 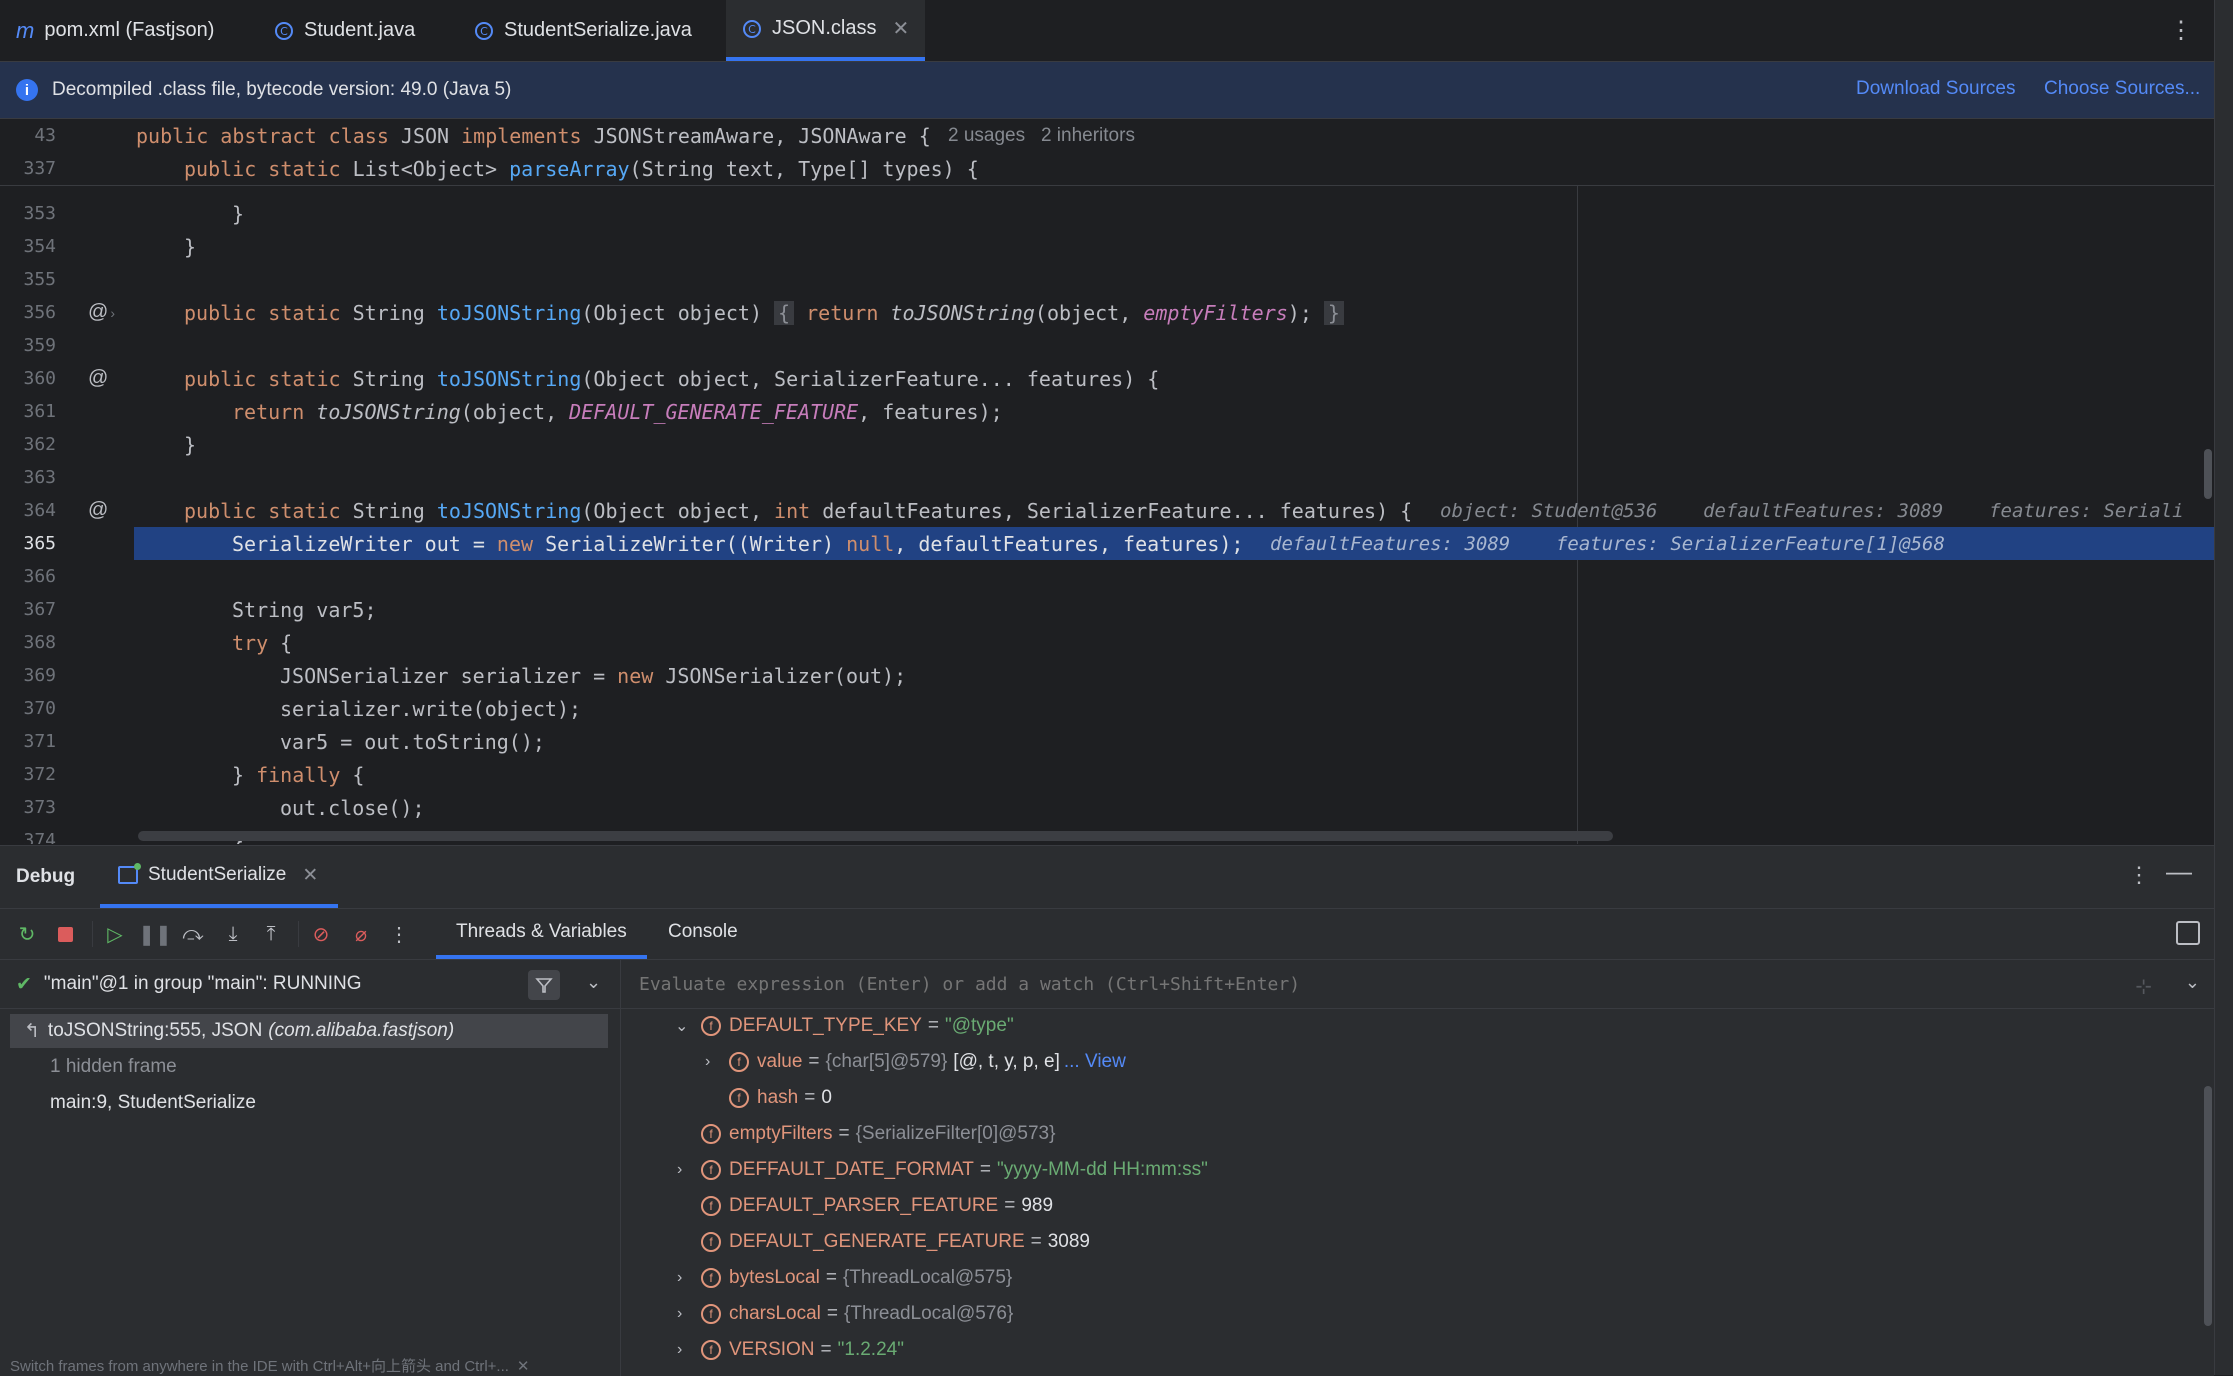 I want to click on minimize-icon: —, so click(x=2179, y=871).